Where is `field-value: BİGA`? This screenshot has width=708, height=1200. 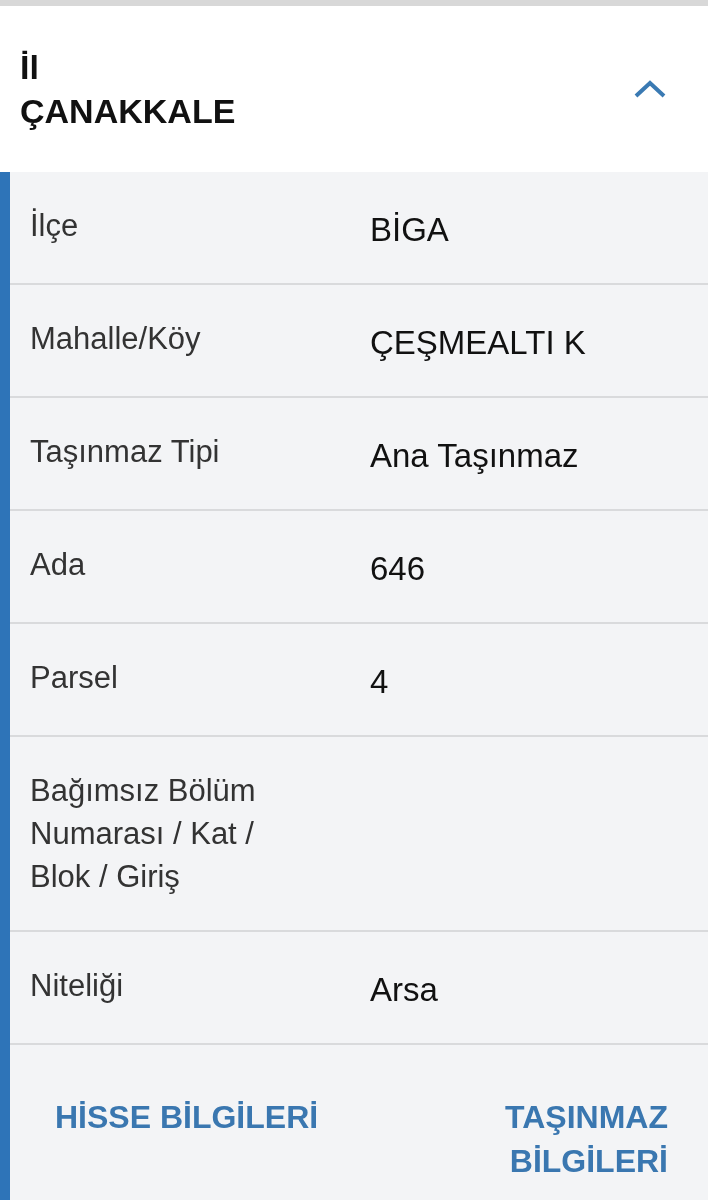
field-value: BİGA is located at coordinates (410, 230).